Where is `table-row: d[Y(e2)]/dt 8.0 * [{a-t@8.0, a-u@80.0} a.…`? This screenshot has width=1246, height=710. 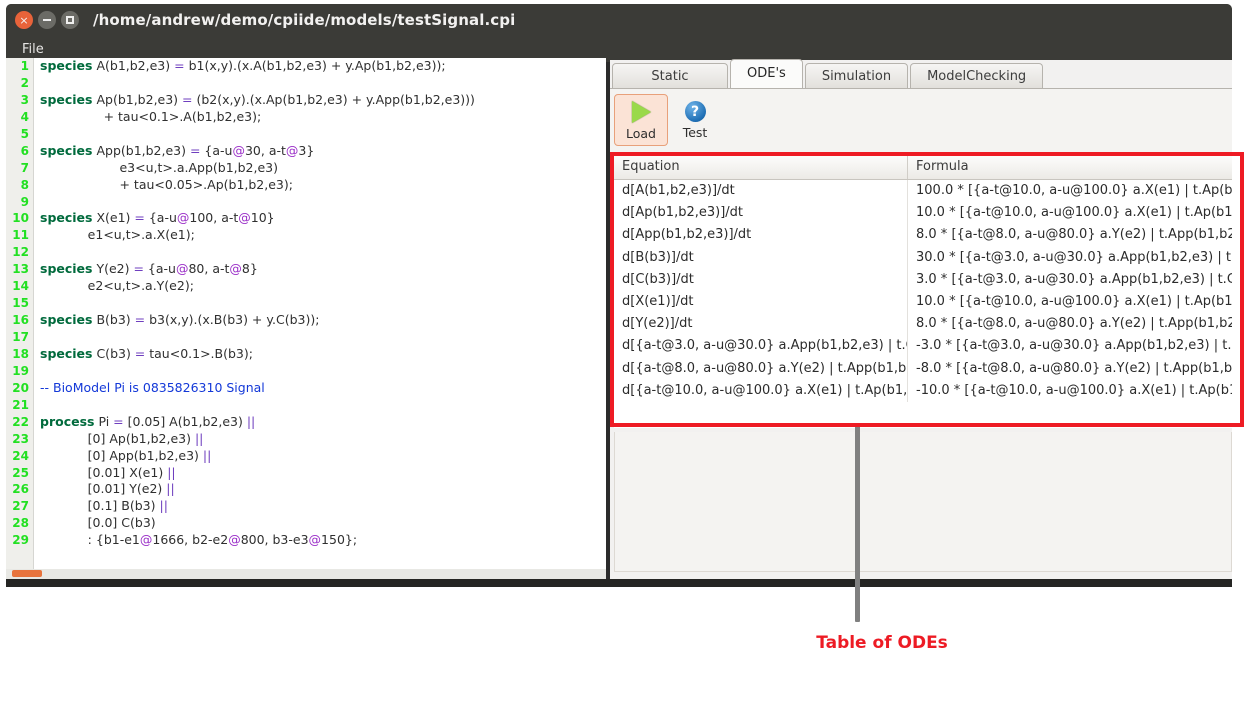
table-row: d[Y(e2)]/dt 8.0 * [{a-t@8.0, a-u@80.0} a.… is located at coordinates (923, 324).